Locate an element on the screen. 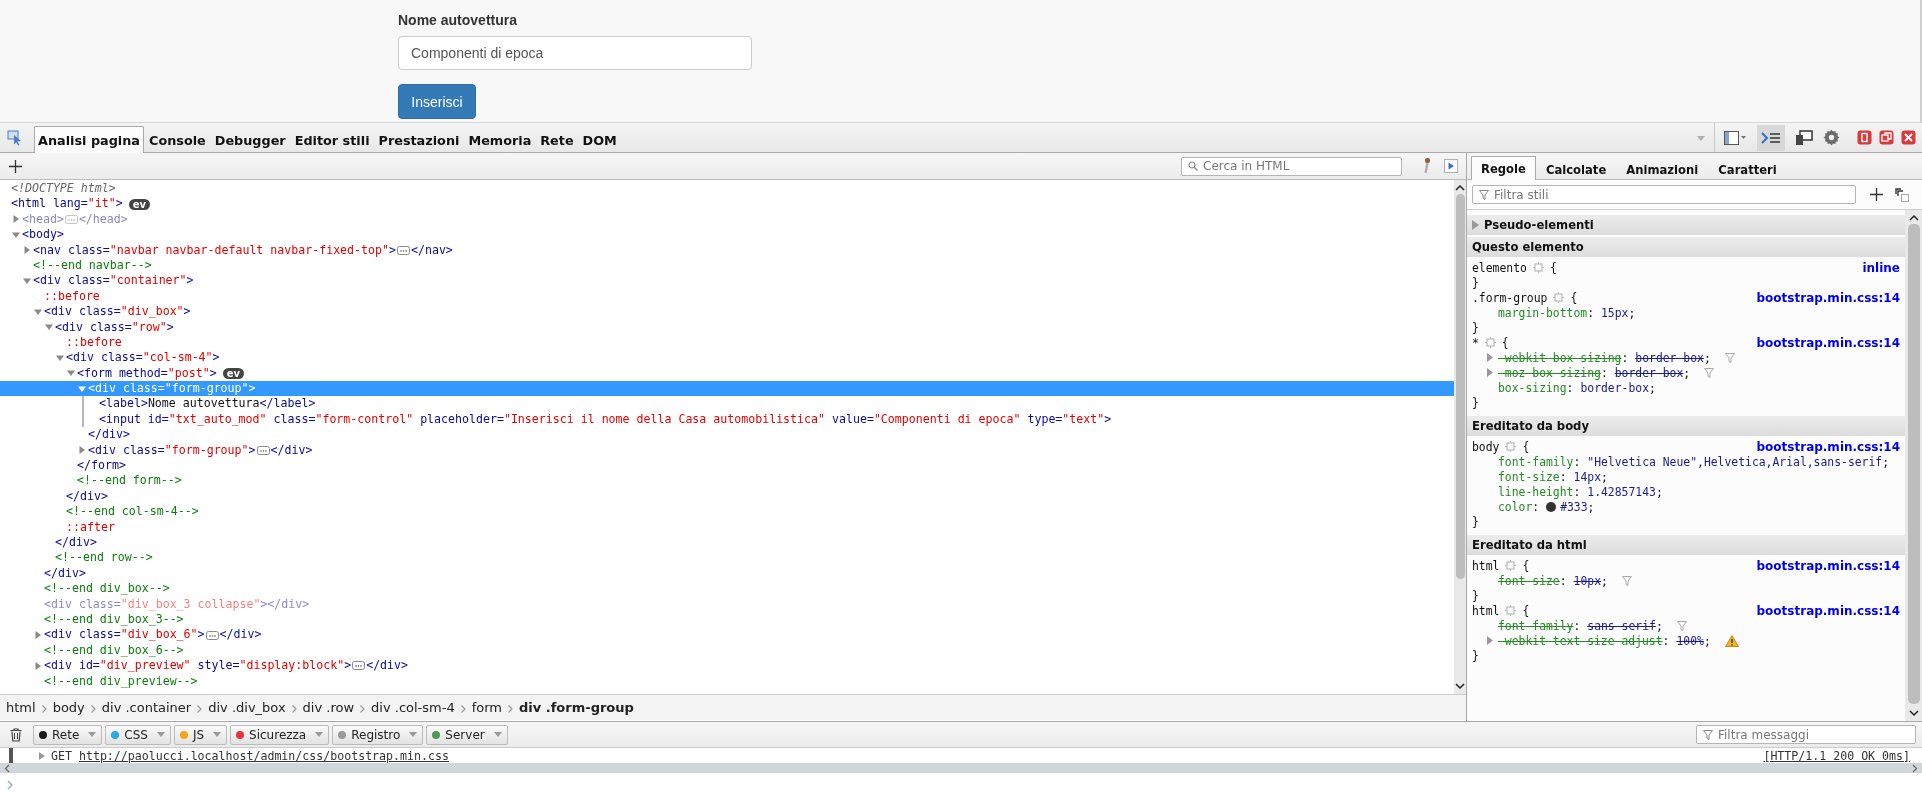  css-value: sans-serif; is located at coordinates (1625, 625).